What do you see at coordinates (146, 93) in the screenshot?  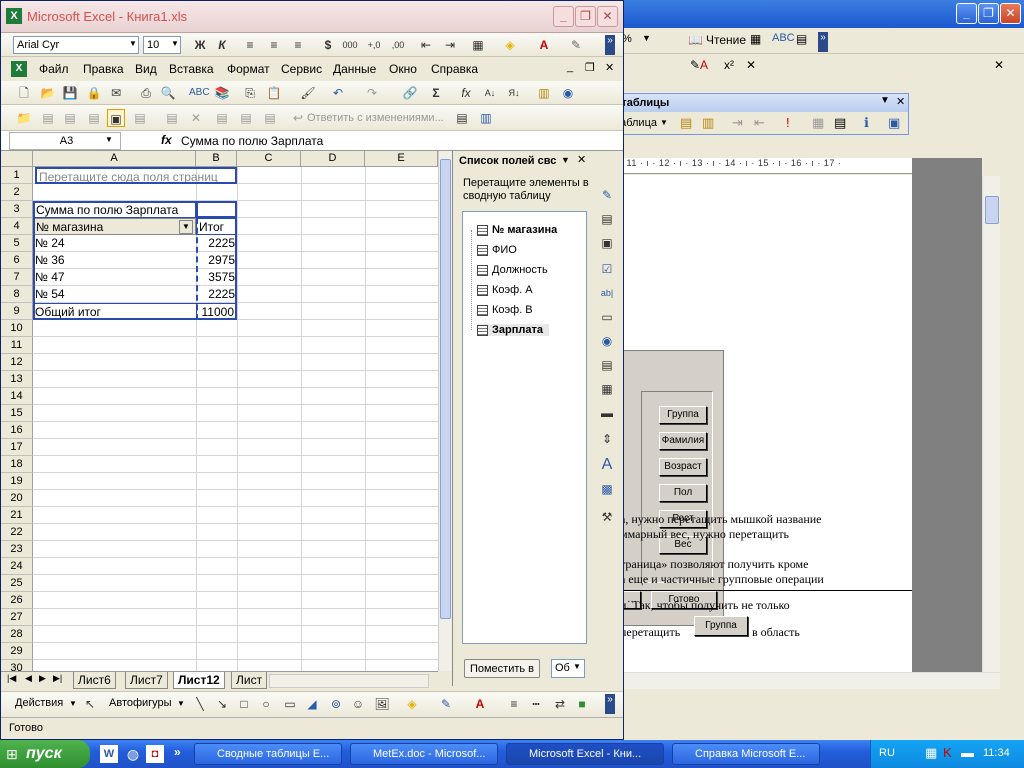 I see `print-icon: ⎙` at bounding box center [146, 93].